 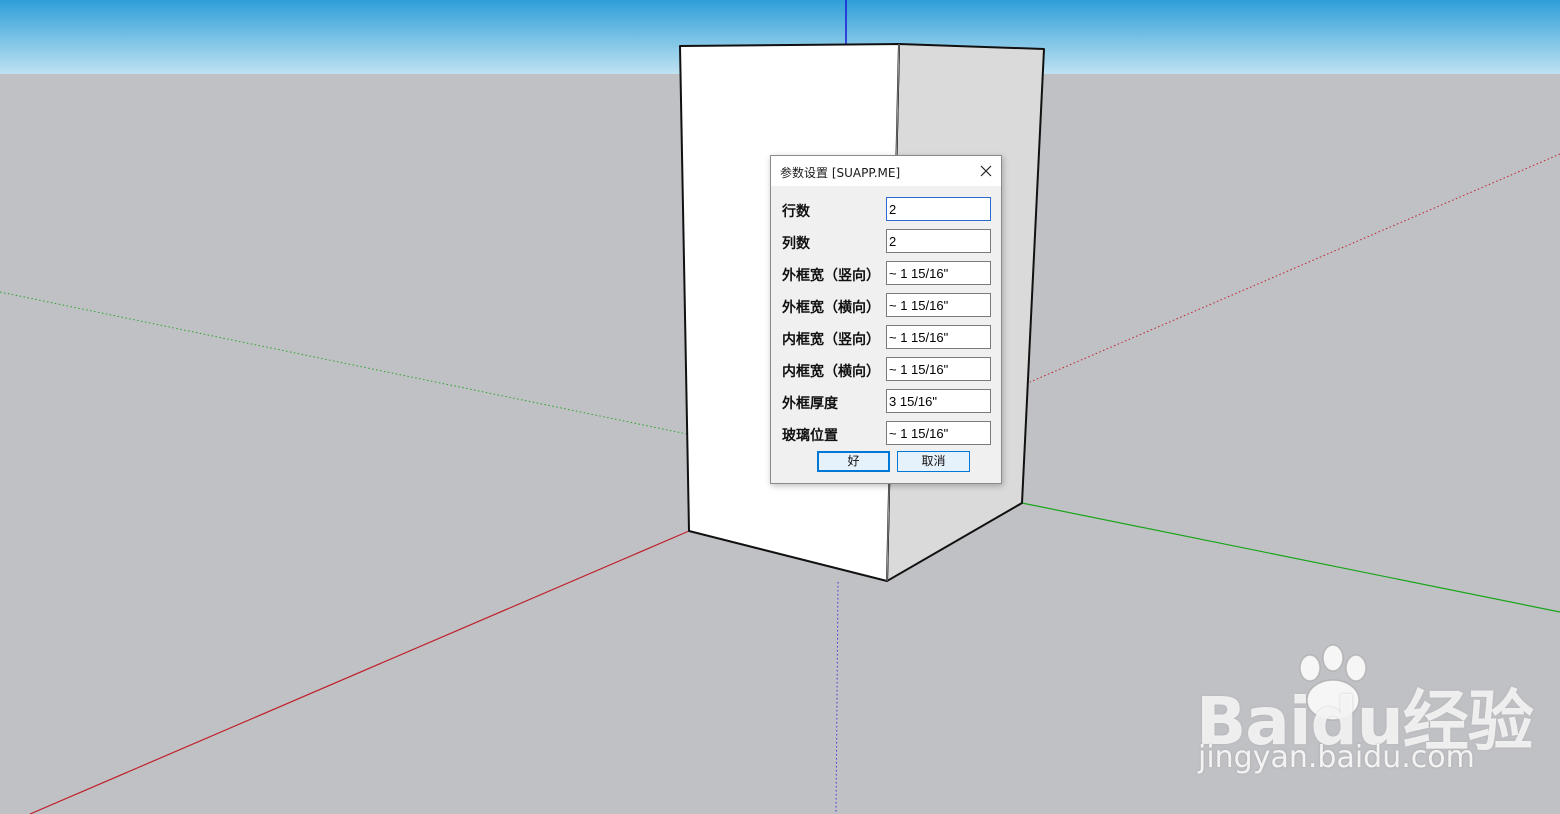 I want to click on field-row-rows: 行数, so click(x=886, y=209).